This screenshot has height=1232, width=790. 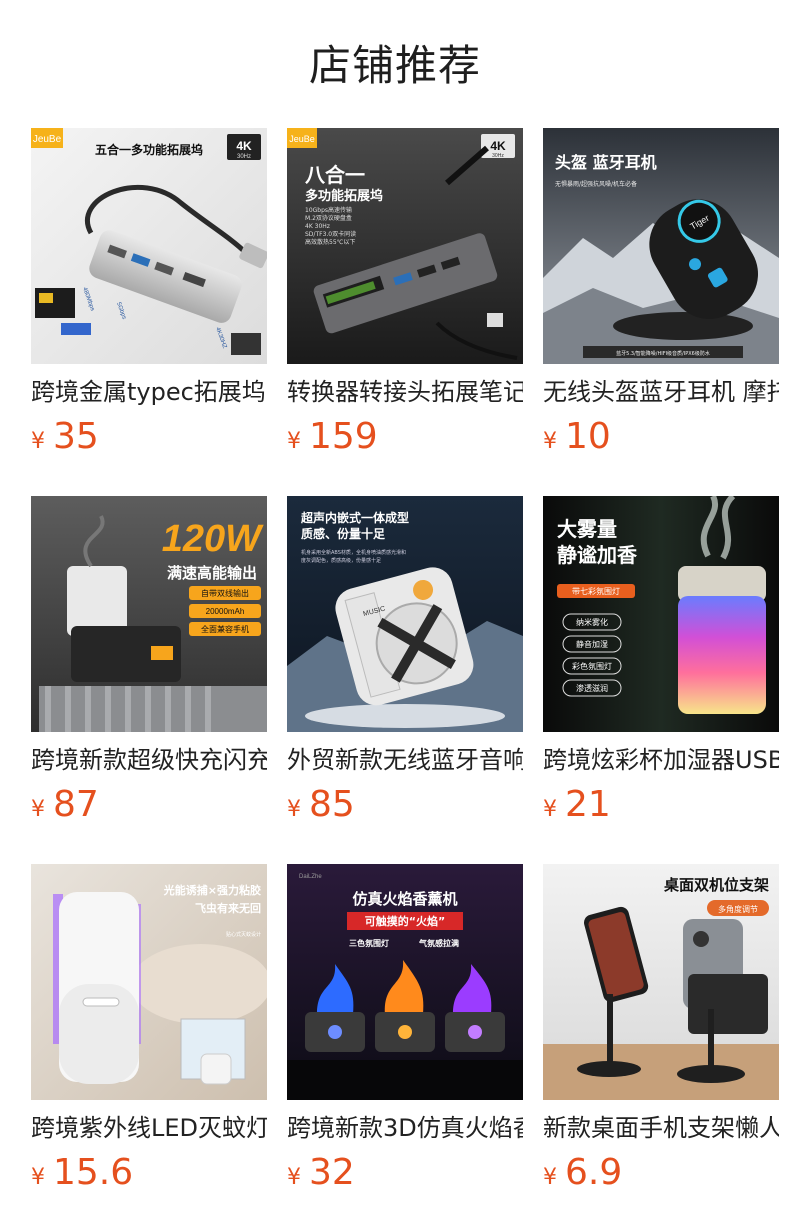 I want to click on product-image: 光能诱捕×强力粘胶 飞虫有来无回 贴心式灭蚊设计, so click(x=149, y=982).